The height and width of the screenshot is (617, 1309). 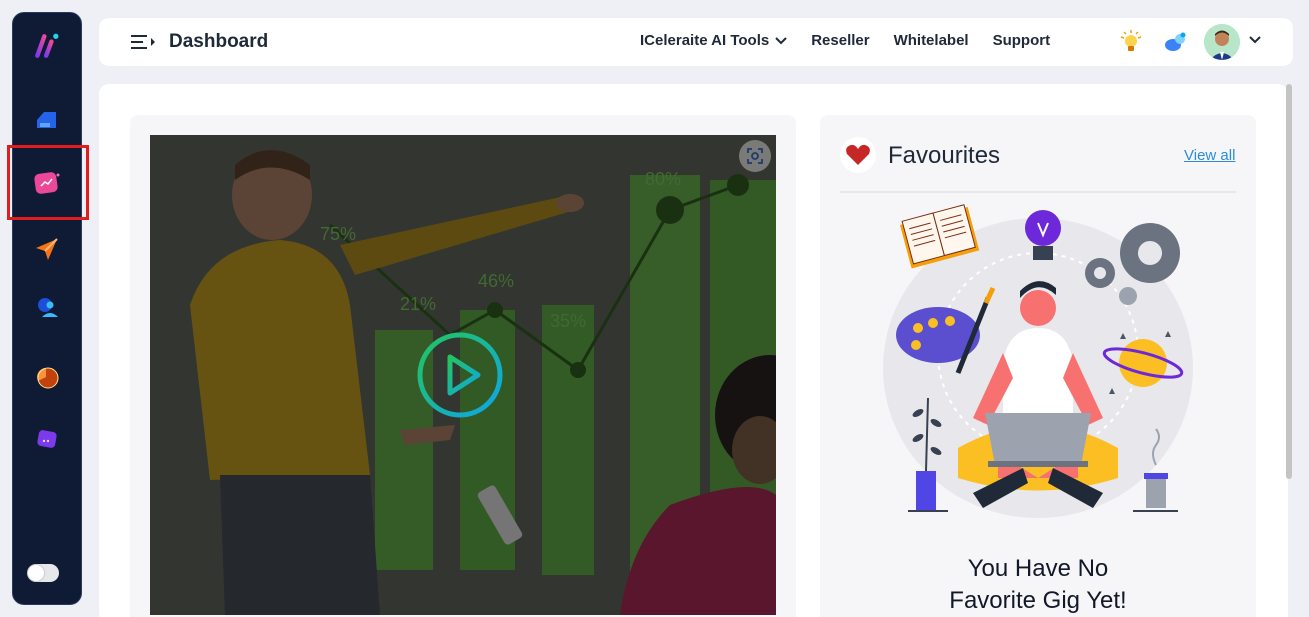 What do you see at coordinates (460, 375) in the screenshot?
I see `play-button` at bounding box center [460, 375].